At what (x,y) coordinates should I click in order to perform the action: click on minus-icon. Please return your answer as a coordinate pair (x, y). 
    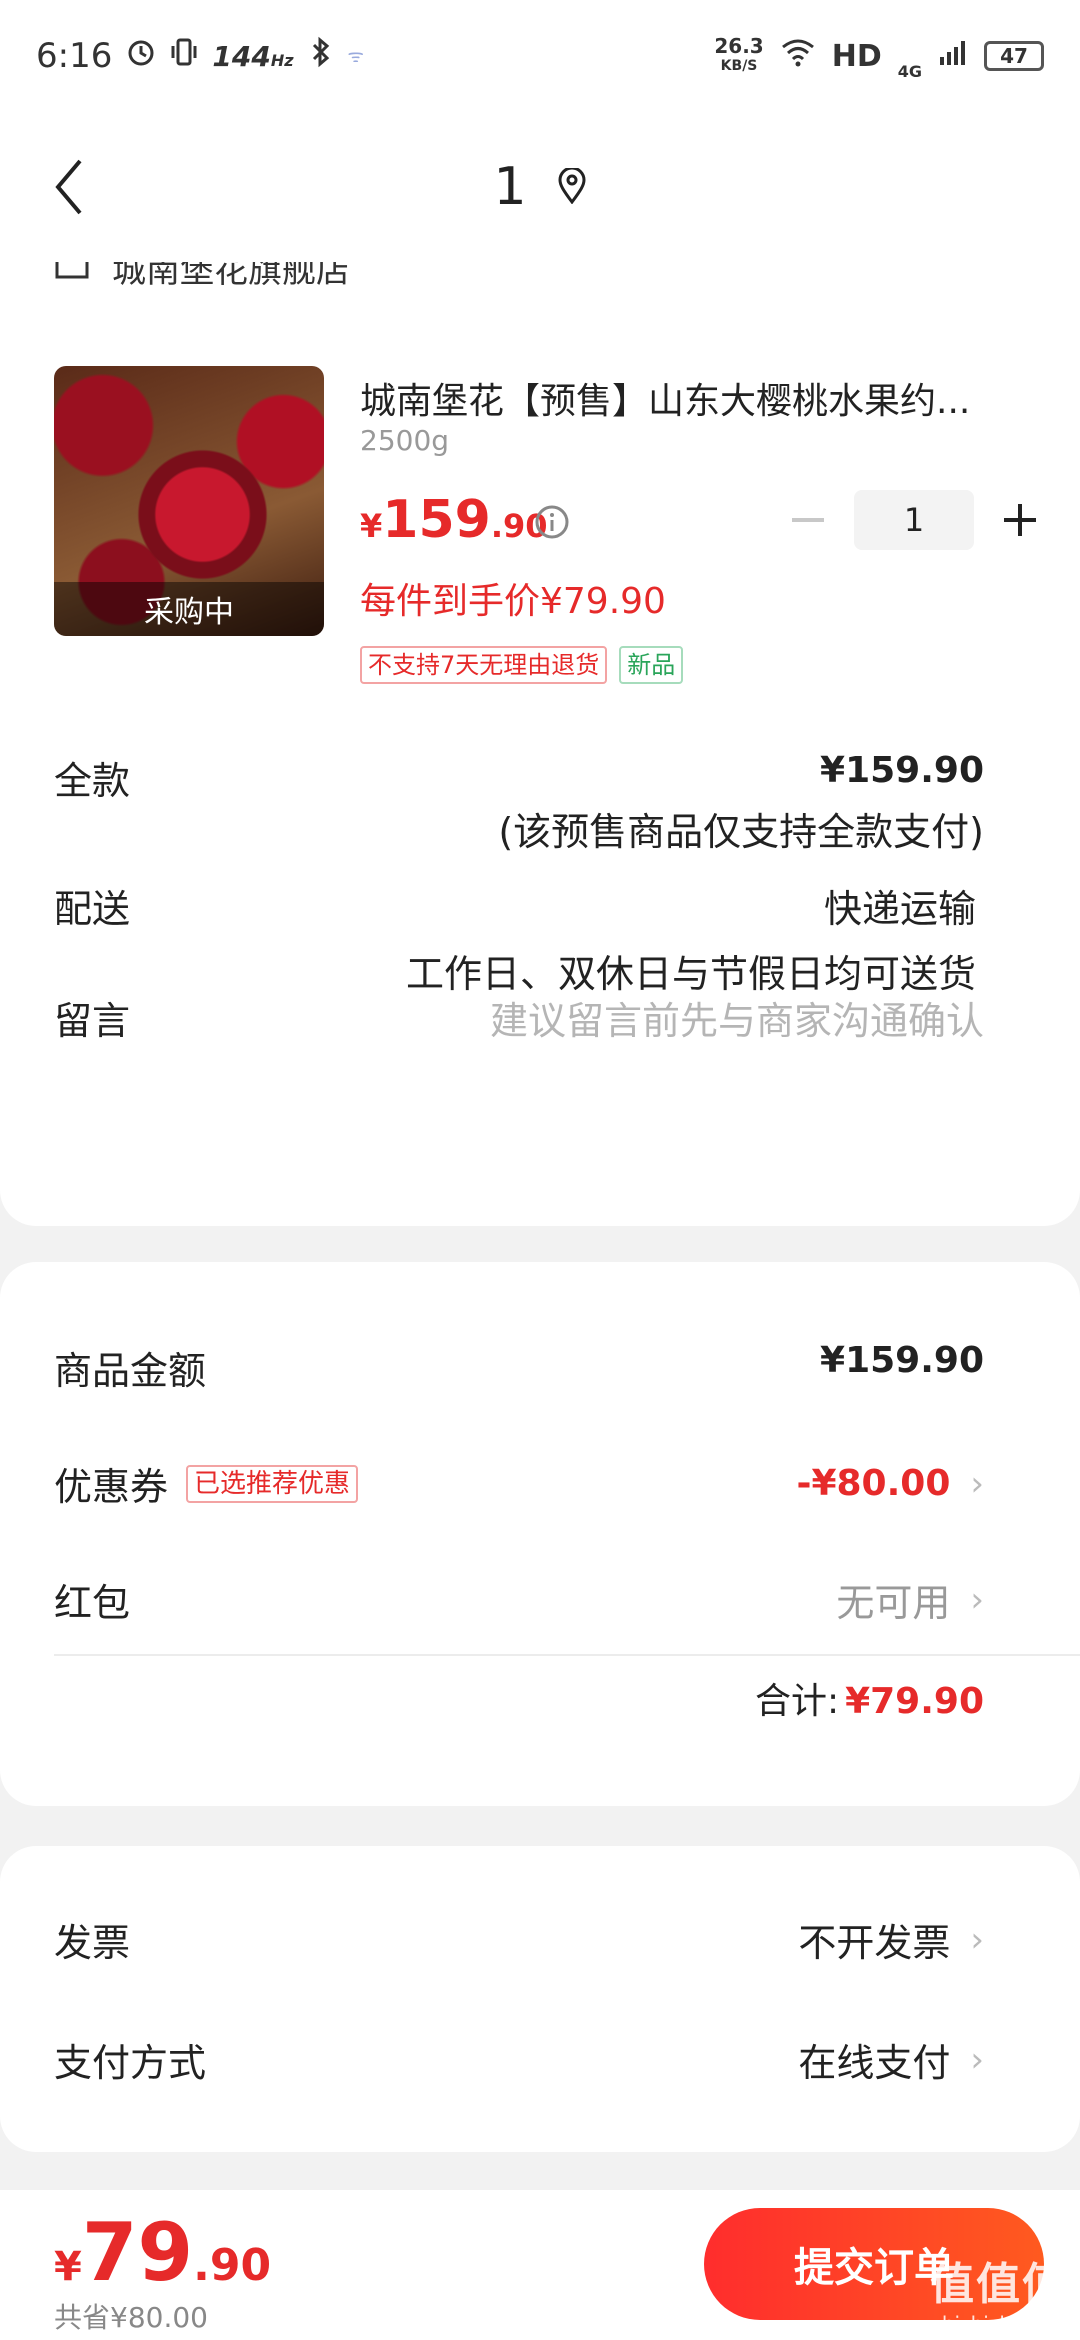
    Looking at the image, I should click on (808, 520).